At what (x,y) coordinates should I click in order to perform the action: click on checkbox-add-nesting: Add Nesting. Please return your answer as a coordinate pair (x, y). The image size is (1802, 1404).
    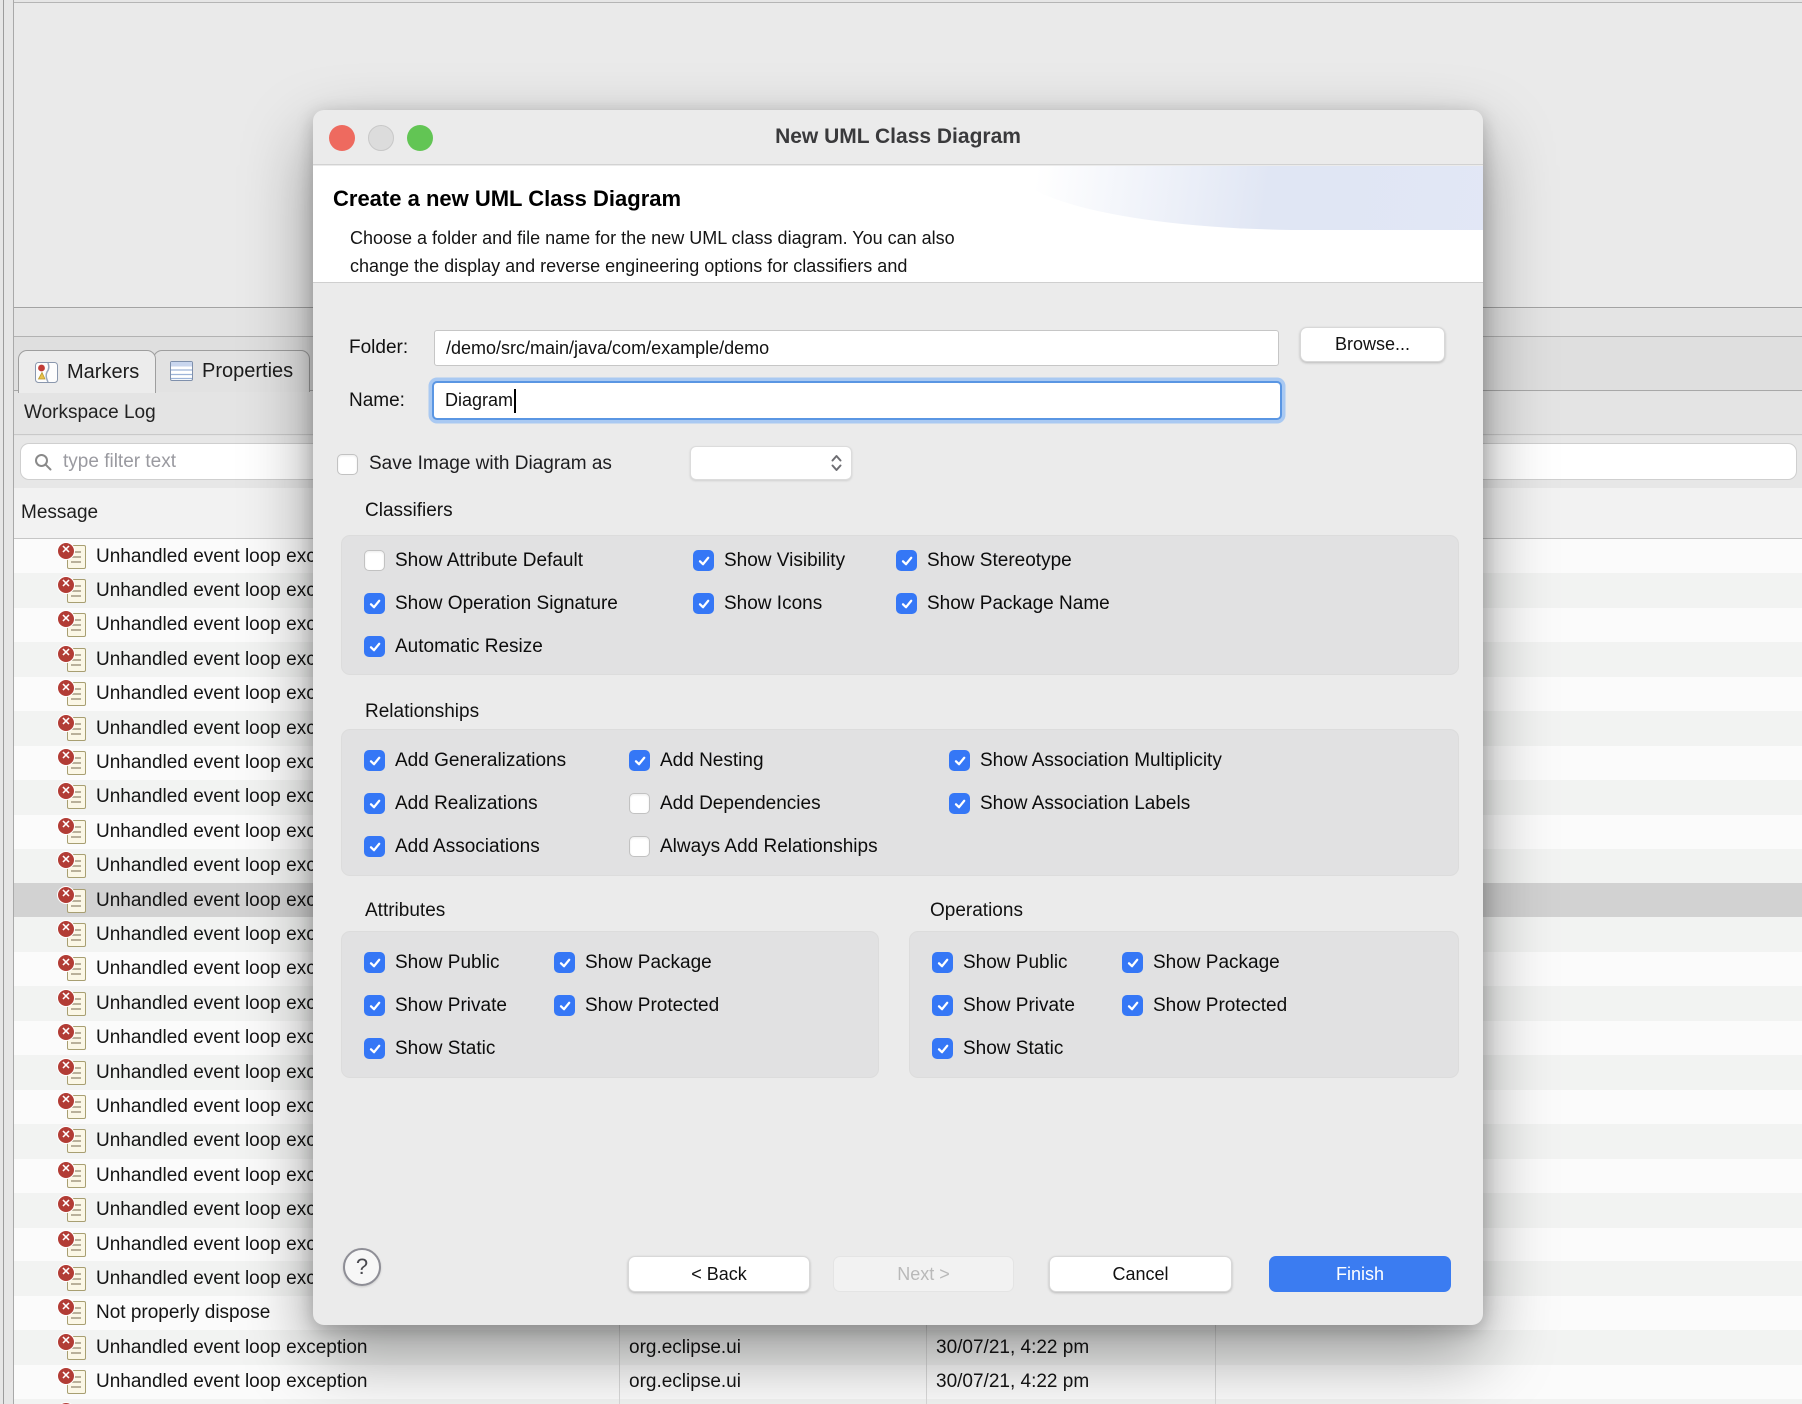
    Looking at the image, I should click on (789, 761).